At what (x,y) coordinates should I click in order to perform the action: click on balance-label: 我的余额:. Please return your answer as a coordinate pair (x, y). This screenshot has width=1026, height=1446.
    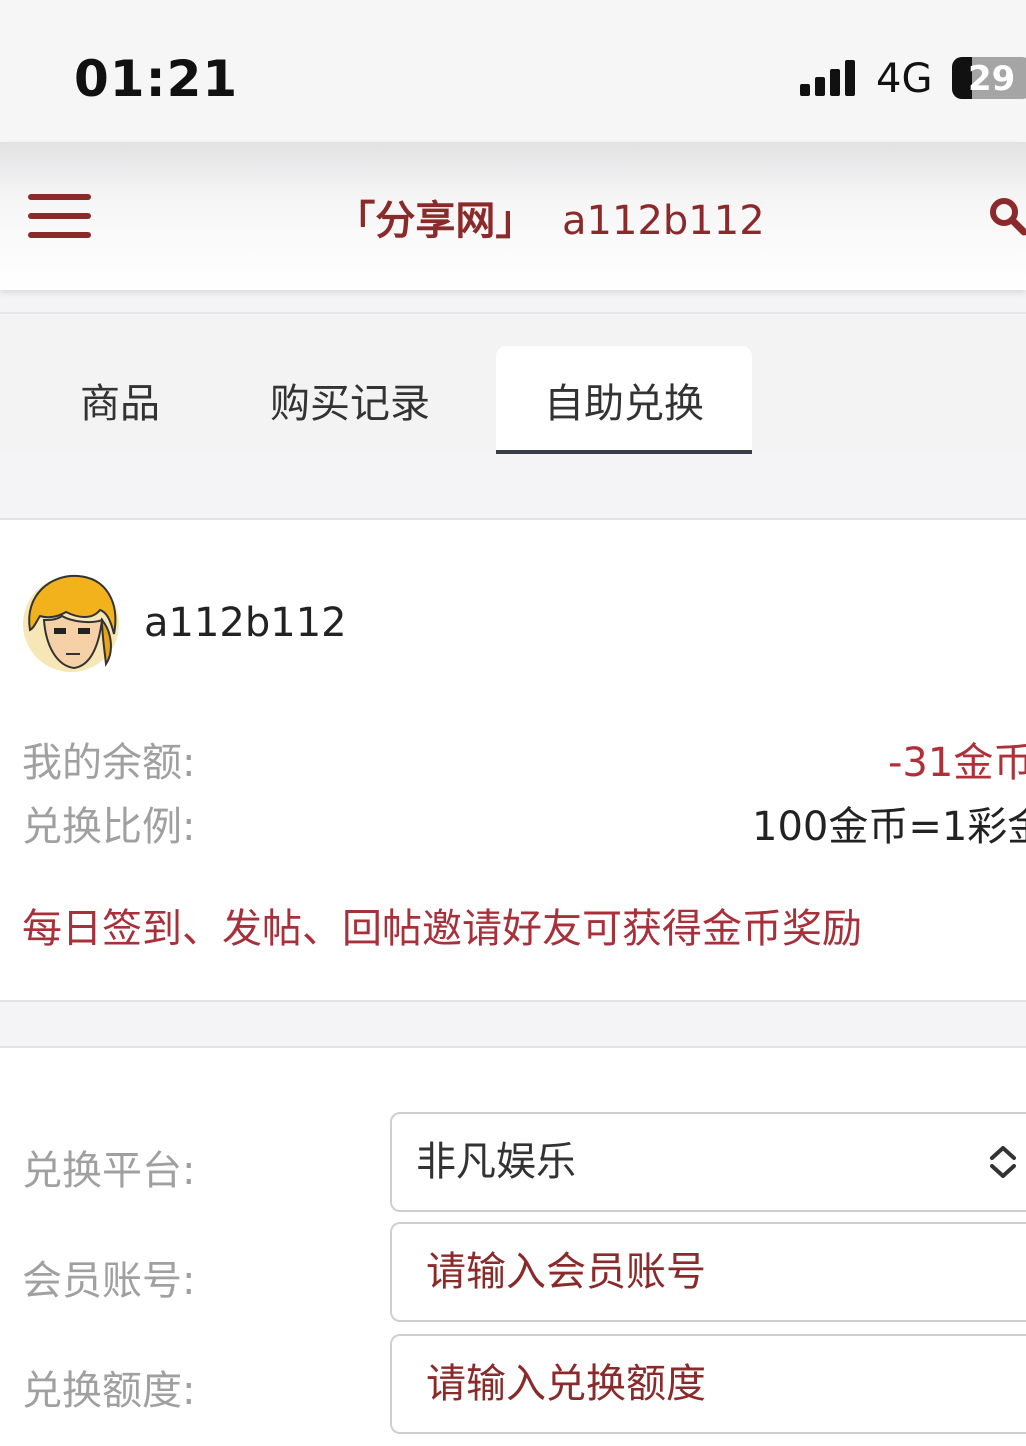
    Looking at the image, I should click on (109, 763).